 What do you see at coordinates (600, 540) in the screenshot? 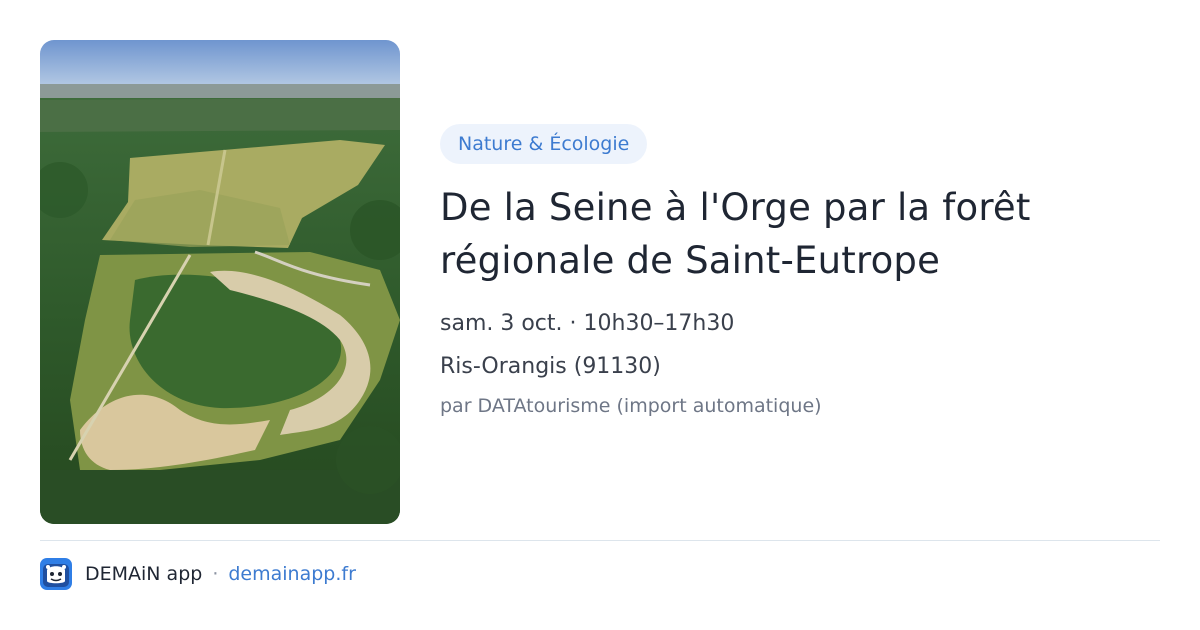
I see `footer-divider` at bounding box center [600, 540].